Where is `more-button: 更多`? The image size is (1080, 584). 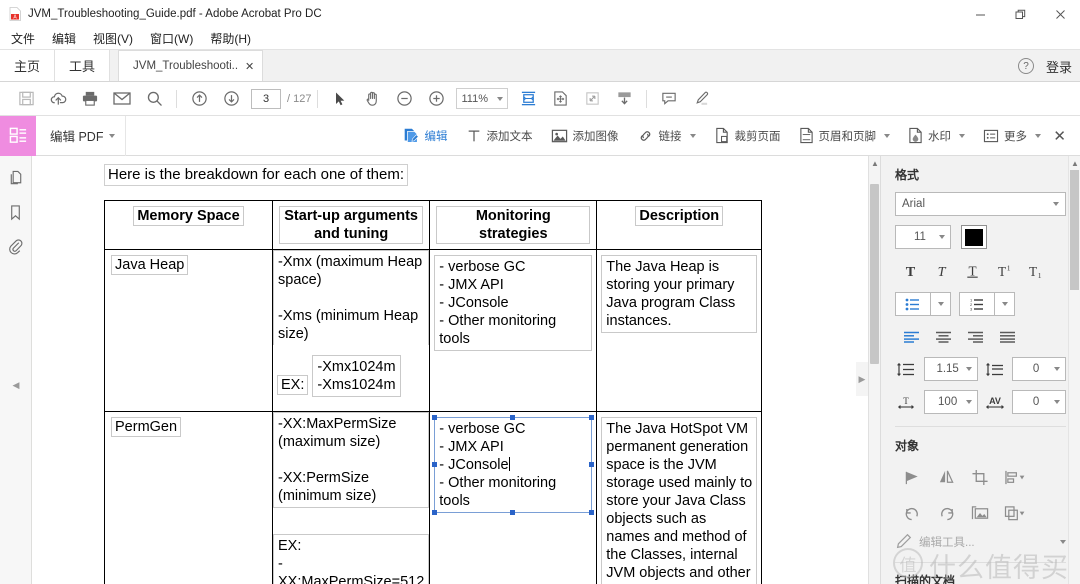 more-button: 更多 is located at coordinates (1012, 136).